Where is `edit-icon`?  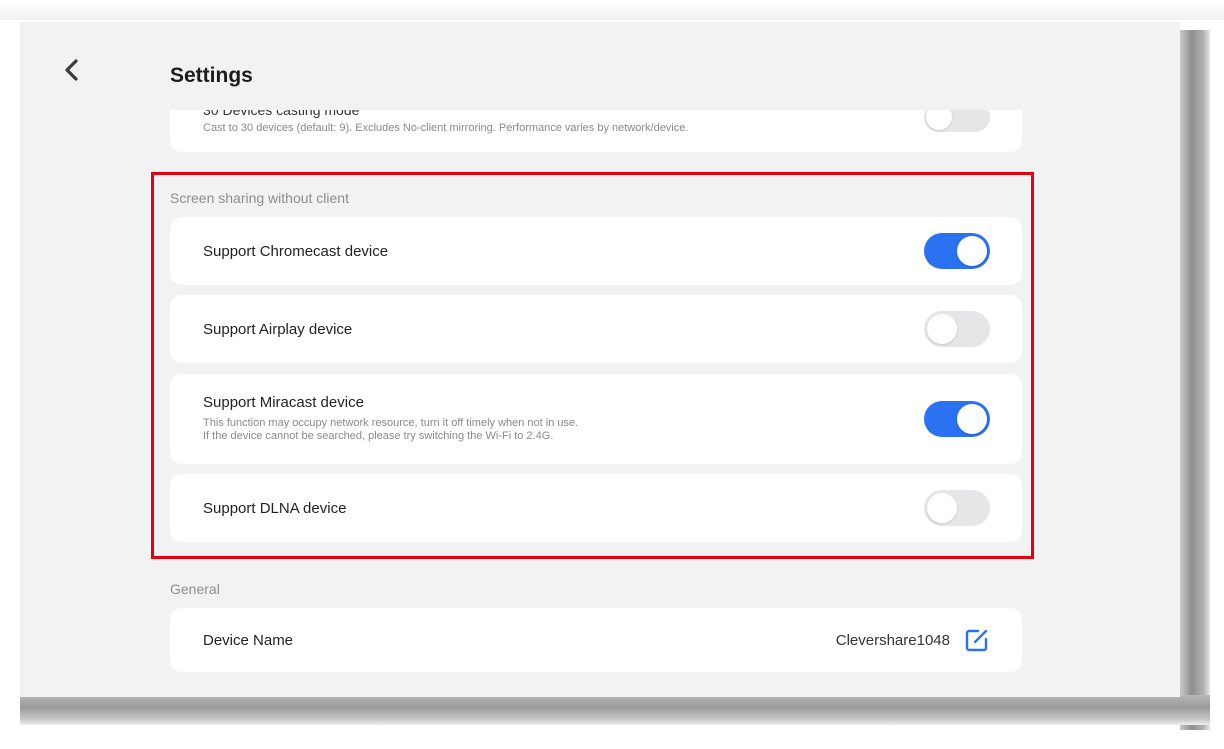 edit-icon is located at coordinates (977, 640).